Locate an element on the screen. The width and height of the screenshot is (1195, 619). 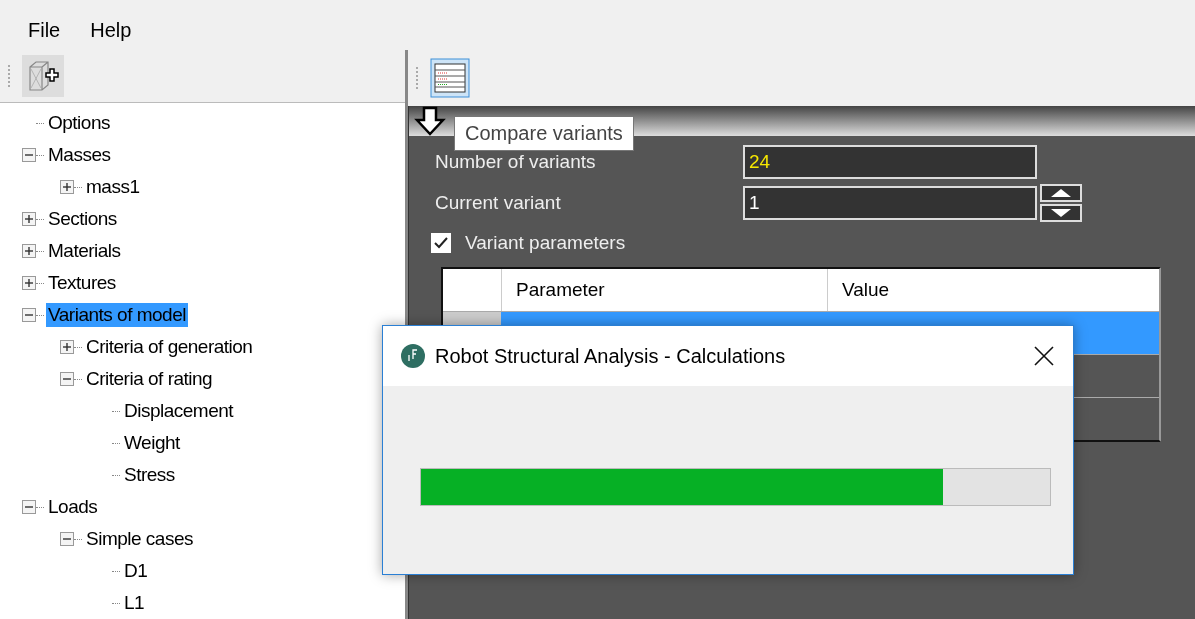
tree-item: Displacement is located at coordinates (179, 411).